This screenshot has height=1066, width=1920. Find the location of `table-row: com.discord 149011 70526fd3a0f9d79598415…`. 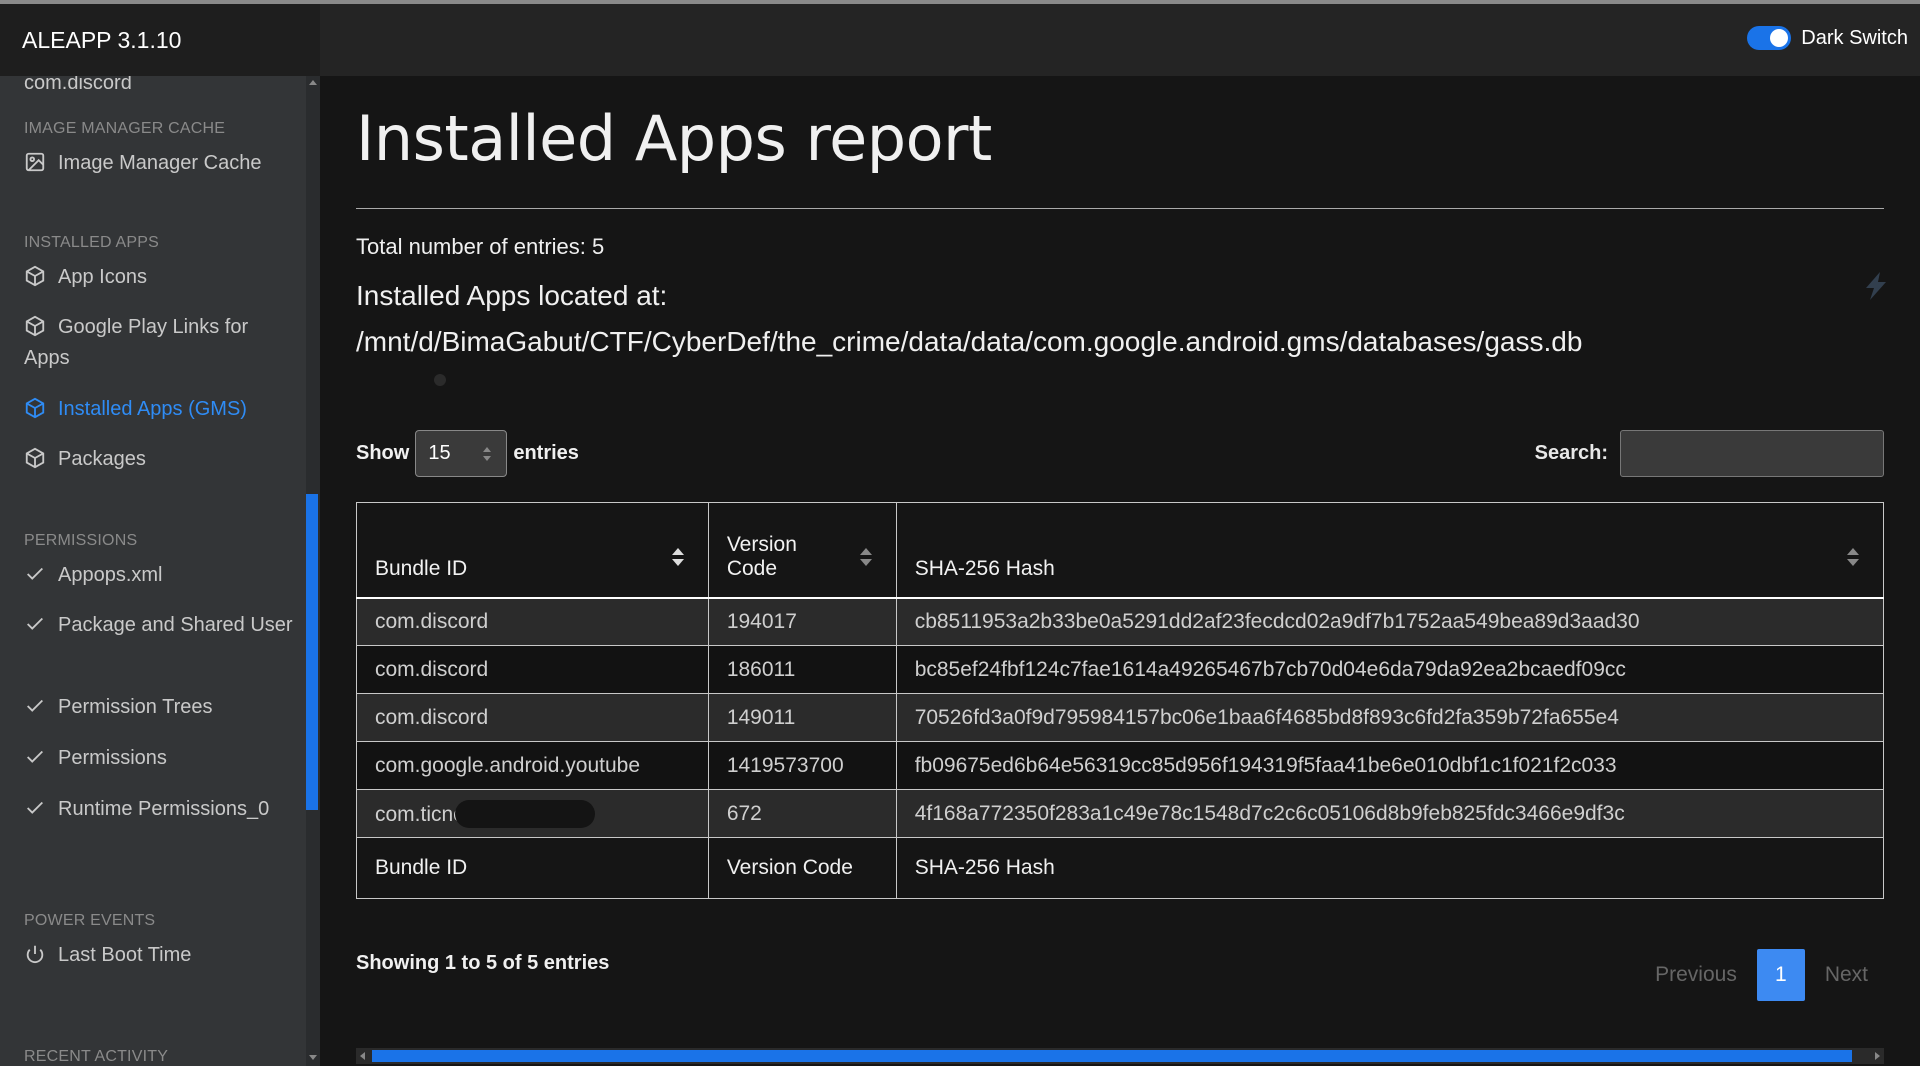

table-row: com.discord 149011 70526fd3a0f9d79598415… is located at coordinates (1120, 717).